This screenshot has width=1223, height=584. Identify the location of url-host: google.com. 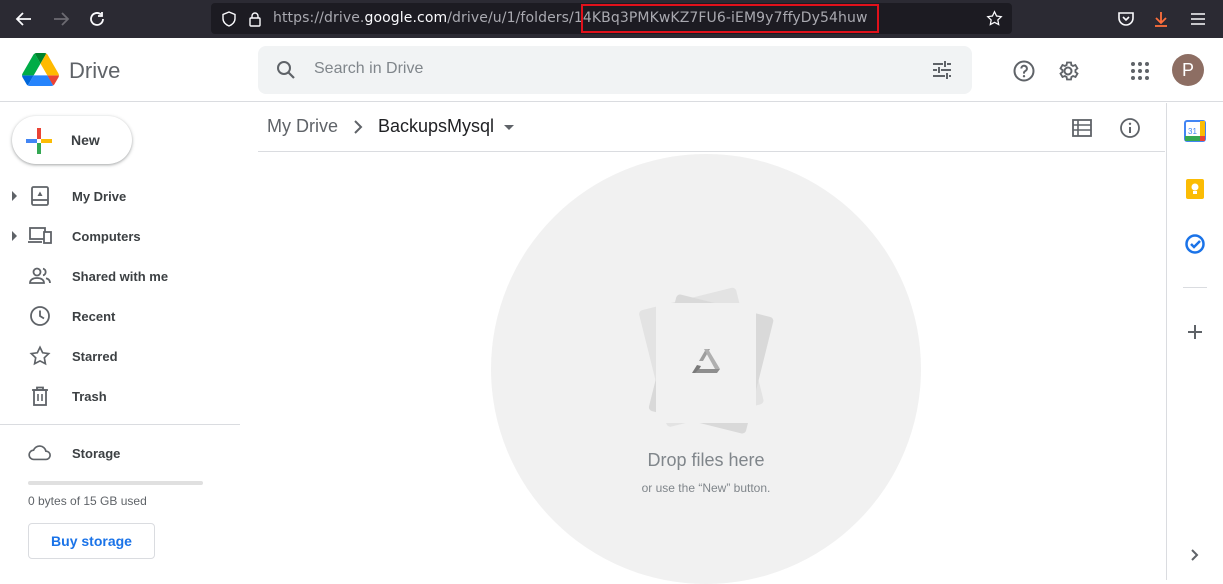
(406, 18).